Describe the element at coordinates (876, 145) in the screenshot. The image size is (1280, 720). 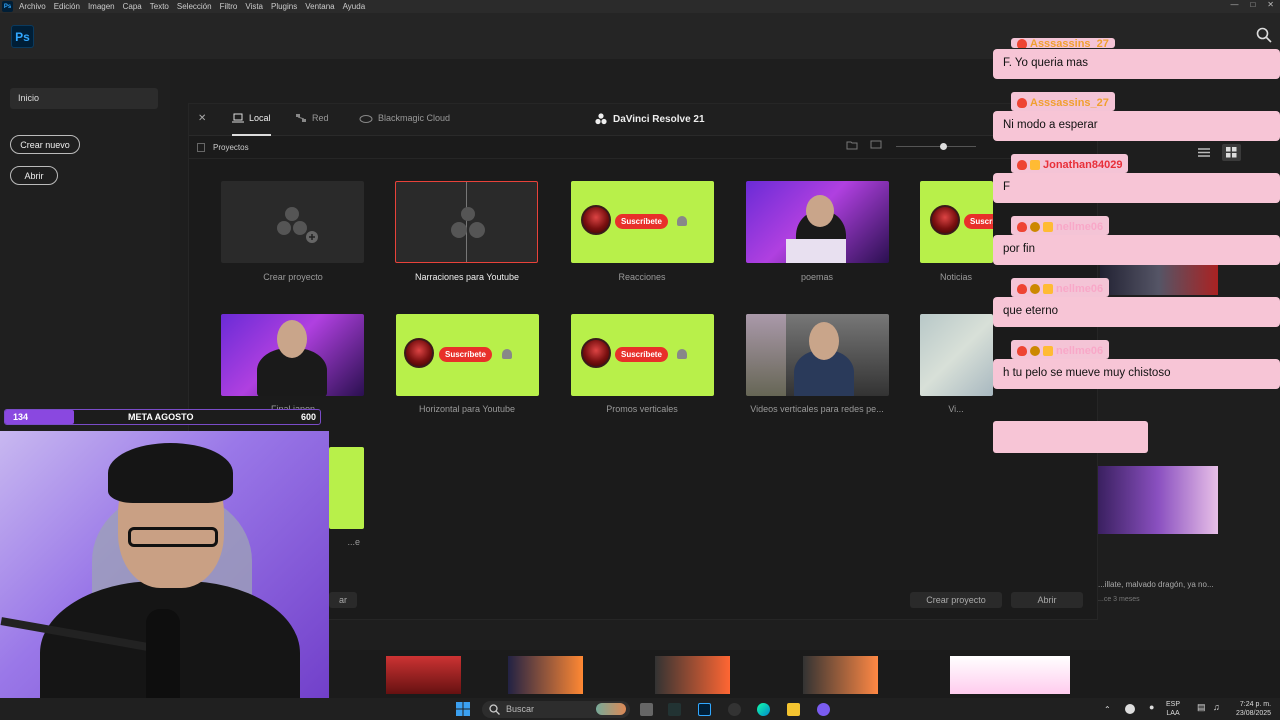
I see `monitor-icon` at that location.